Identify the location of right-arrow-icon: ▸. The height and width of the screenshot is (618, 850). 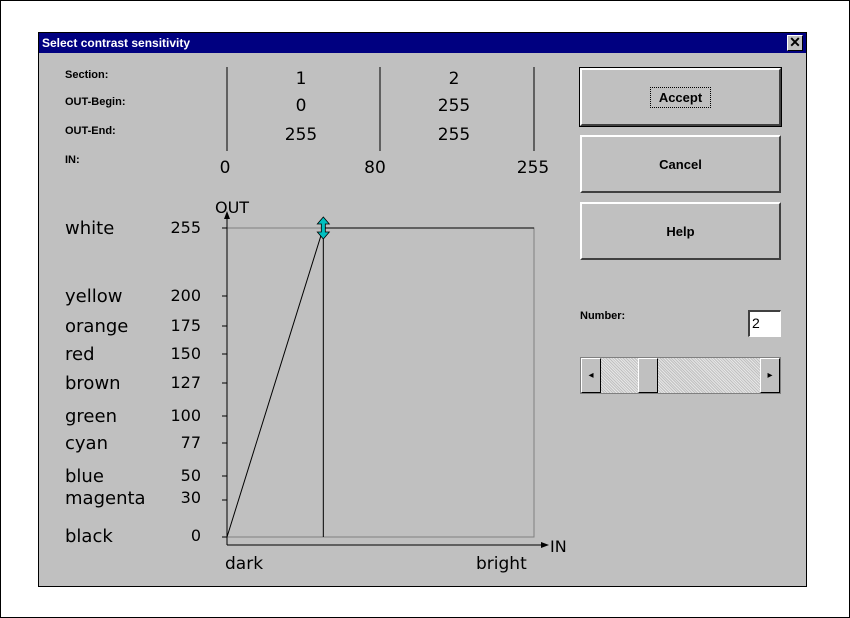
(770, 375).